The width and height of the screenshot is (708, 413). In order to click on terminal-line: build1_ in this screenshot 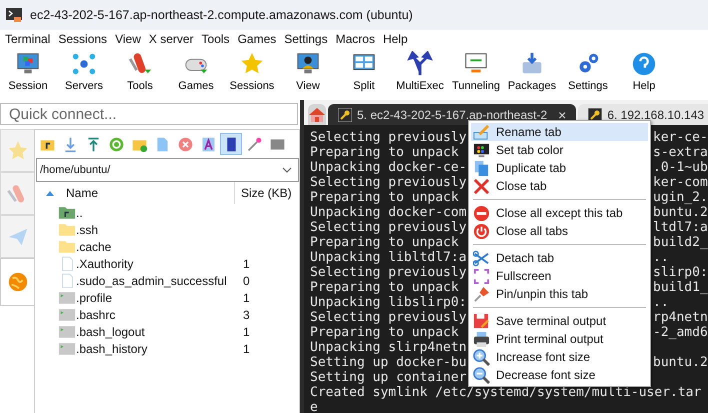, I will do `click(680, 287)`.